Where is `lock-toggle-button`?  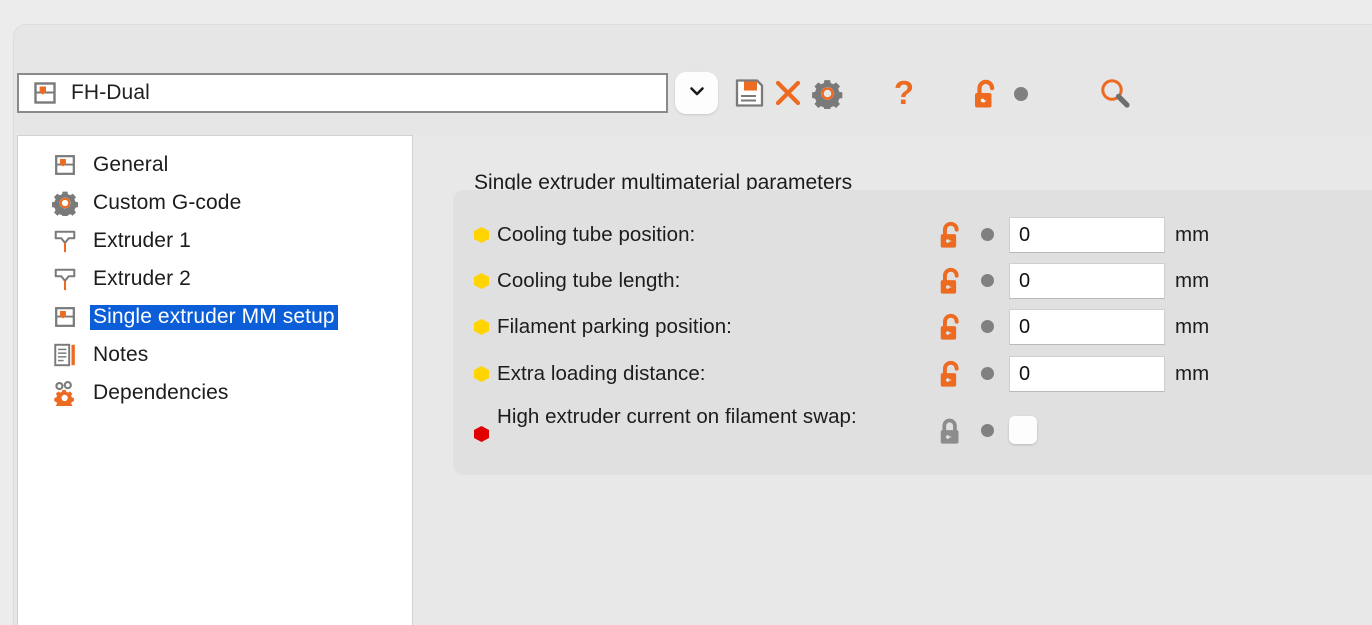 lock-toggle-button is located at coordinates (986, 97).